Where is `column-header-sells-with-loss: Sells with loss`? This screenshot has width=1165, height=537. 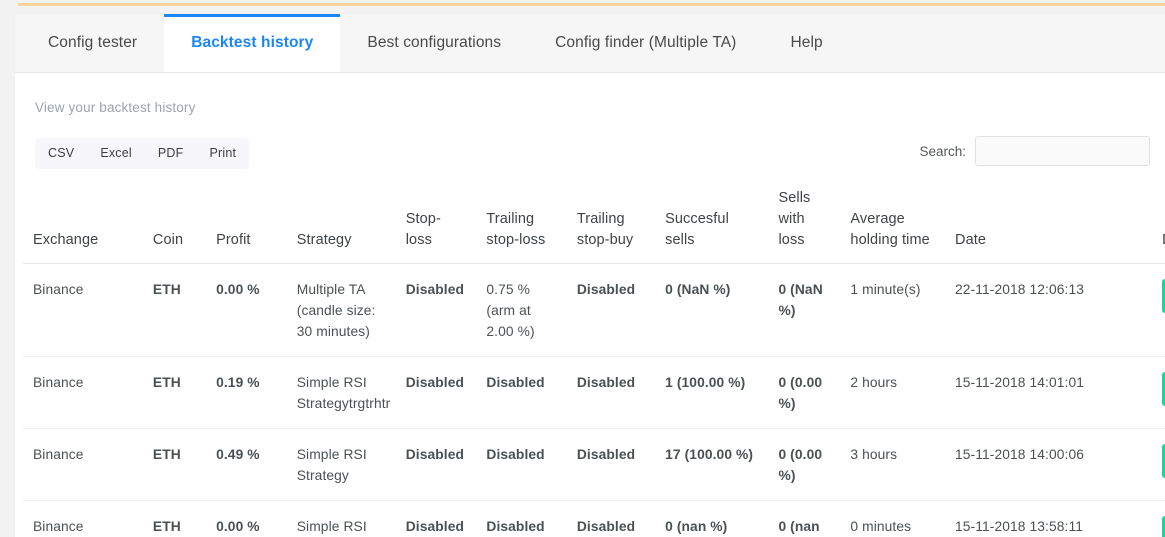 column-header-sells-with-loss: Sells with loss is located at coordinates (804, 226).